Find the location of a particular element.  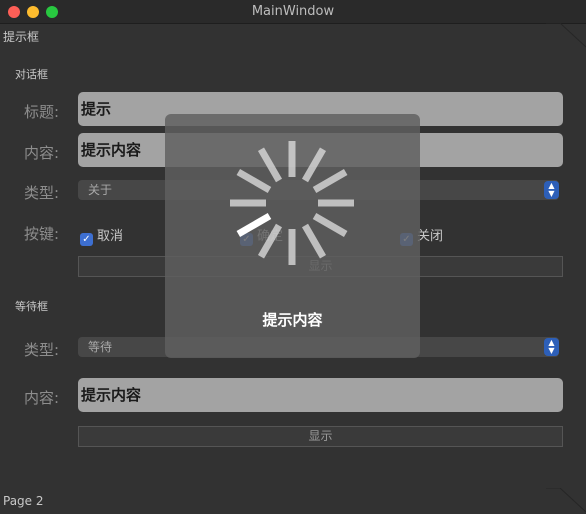

wait-show-button: 显示 is located at coordinates (320, 436).